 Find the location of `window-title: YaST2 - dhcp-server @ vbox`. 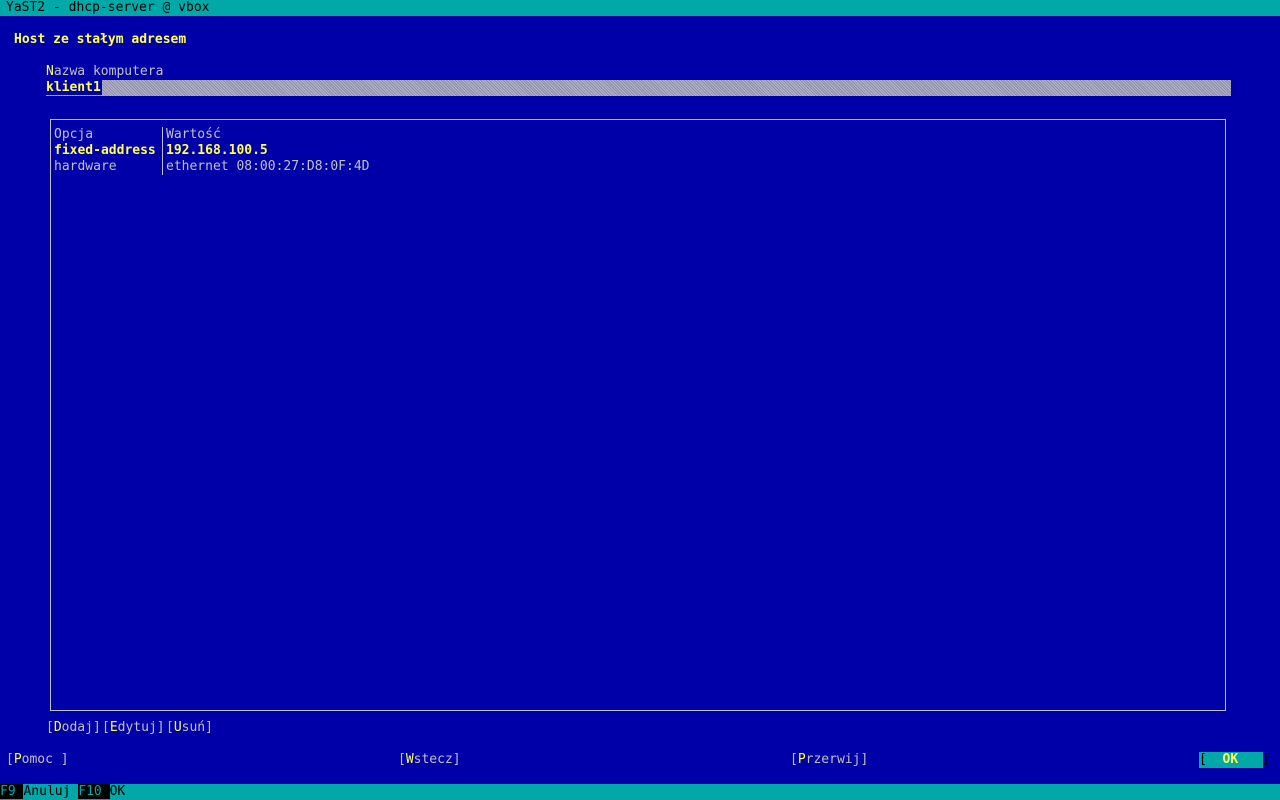

window-title: YaST2 - dhcp-server @ vbox is located at coordinates (640, 8).